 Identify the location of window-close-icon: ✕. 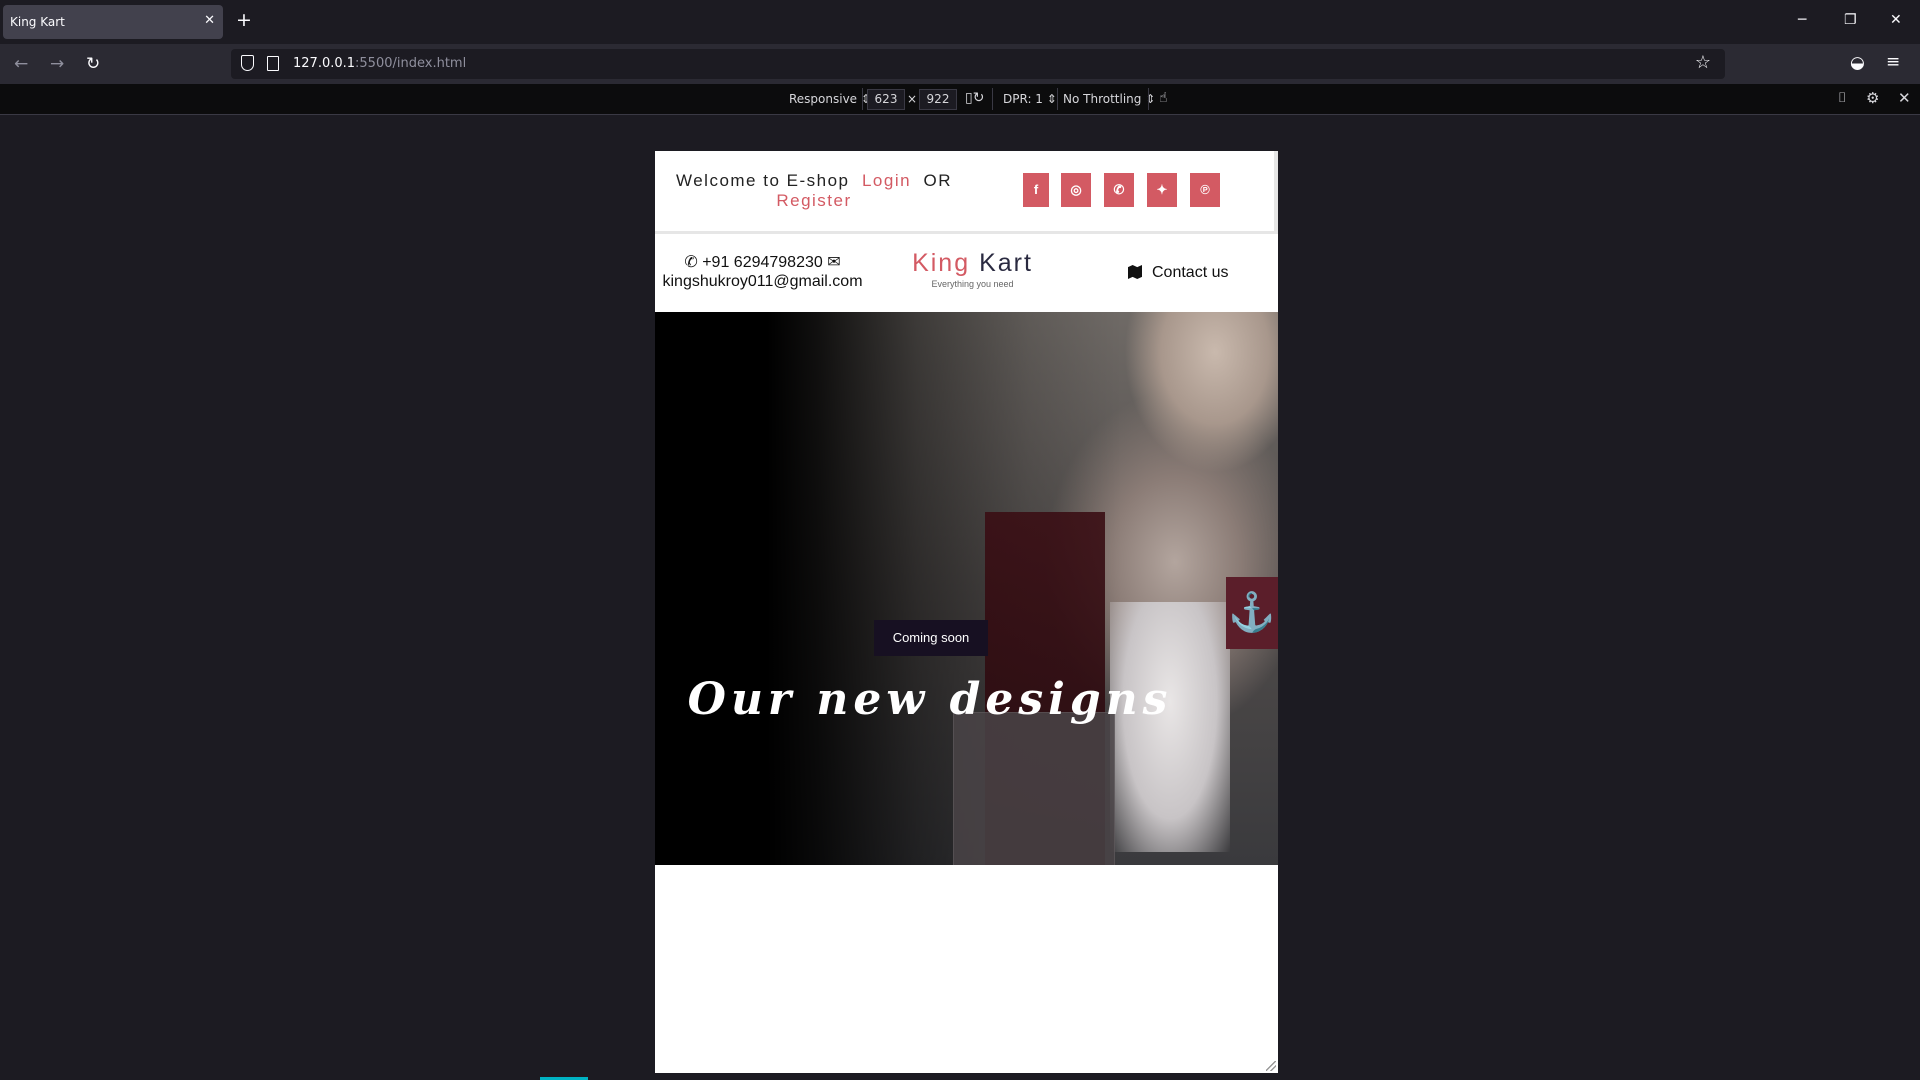
(1896, 20).